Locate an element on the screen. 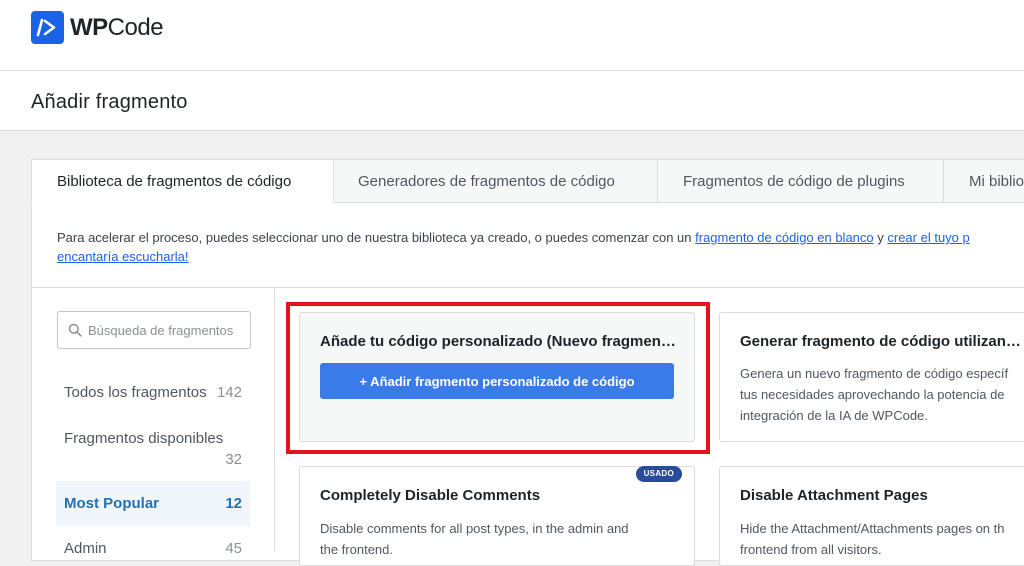  card-description: the frontend. is located at coordinates (356, 549).